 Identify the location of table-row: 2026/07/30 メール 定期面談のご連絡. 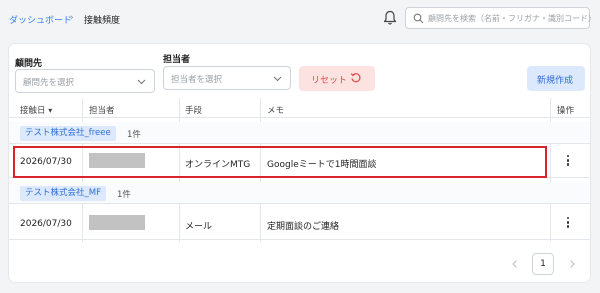
(299, 224).